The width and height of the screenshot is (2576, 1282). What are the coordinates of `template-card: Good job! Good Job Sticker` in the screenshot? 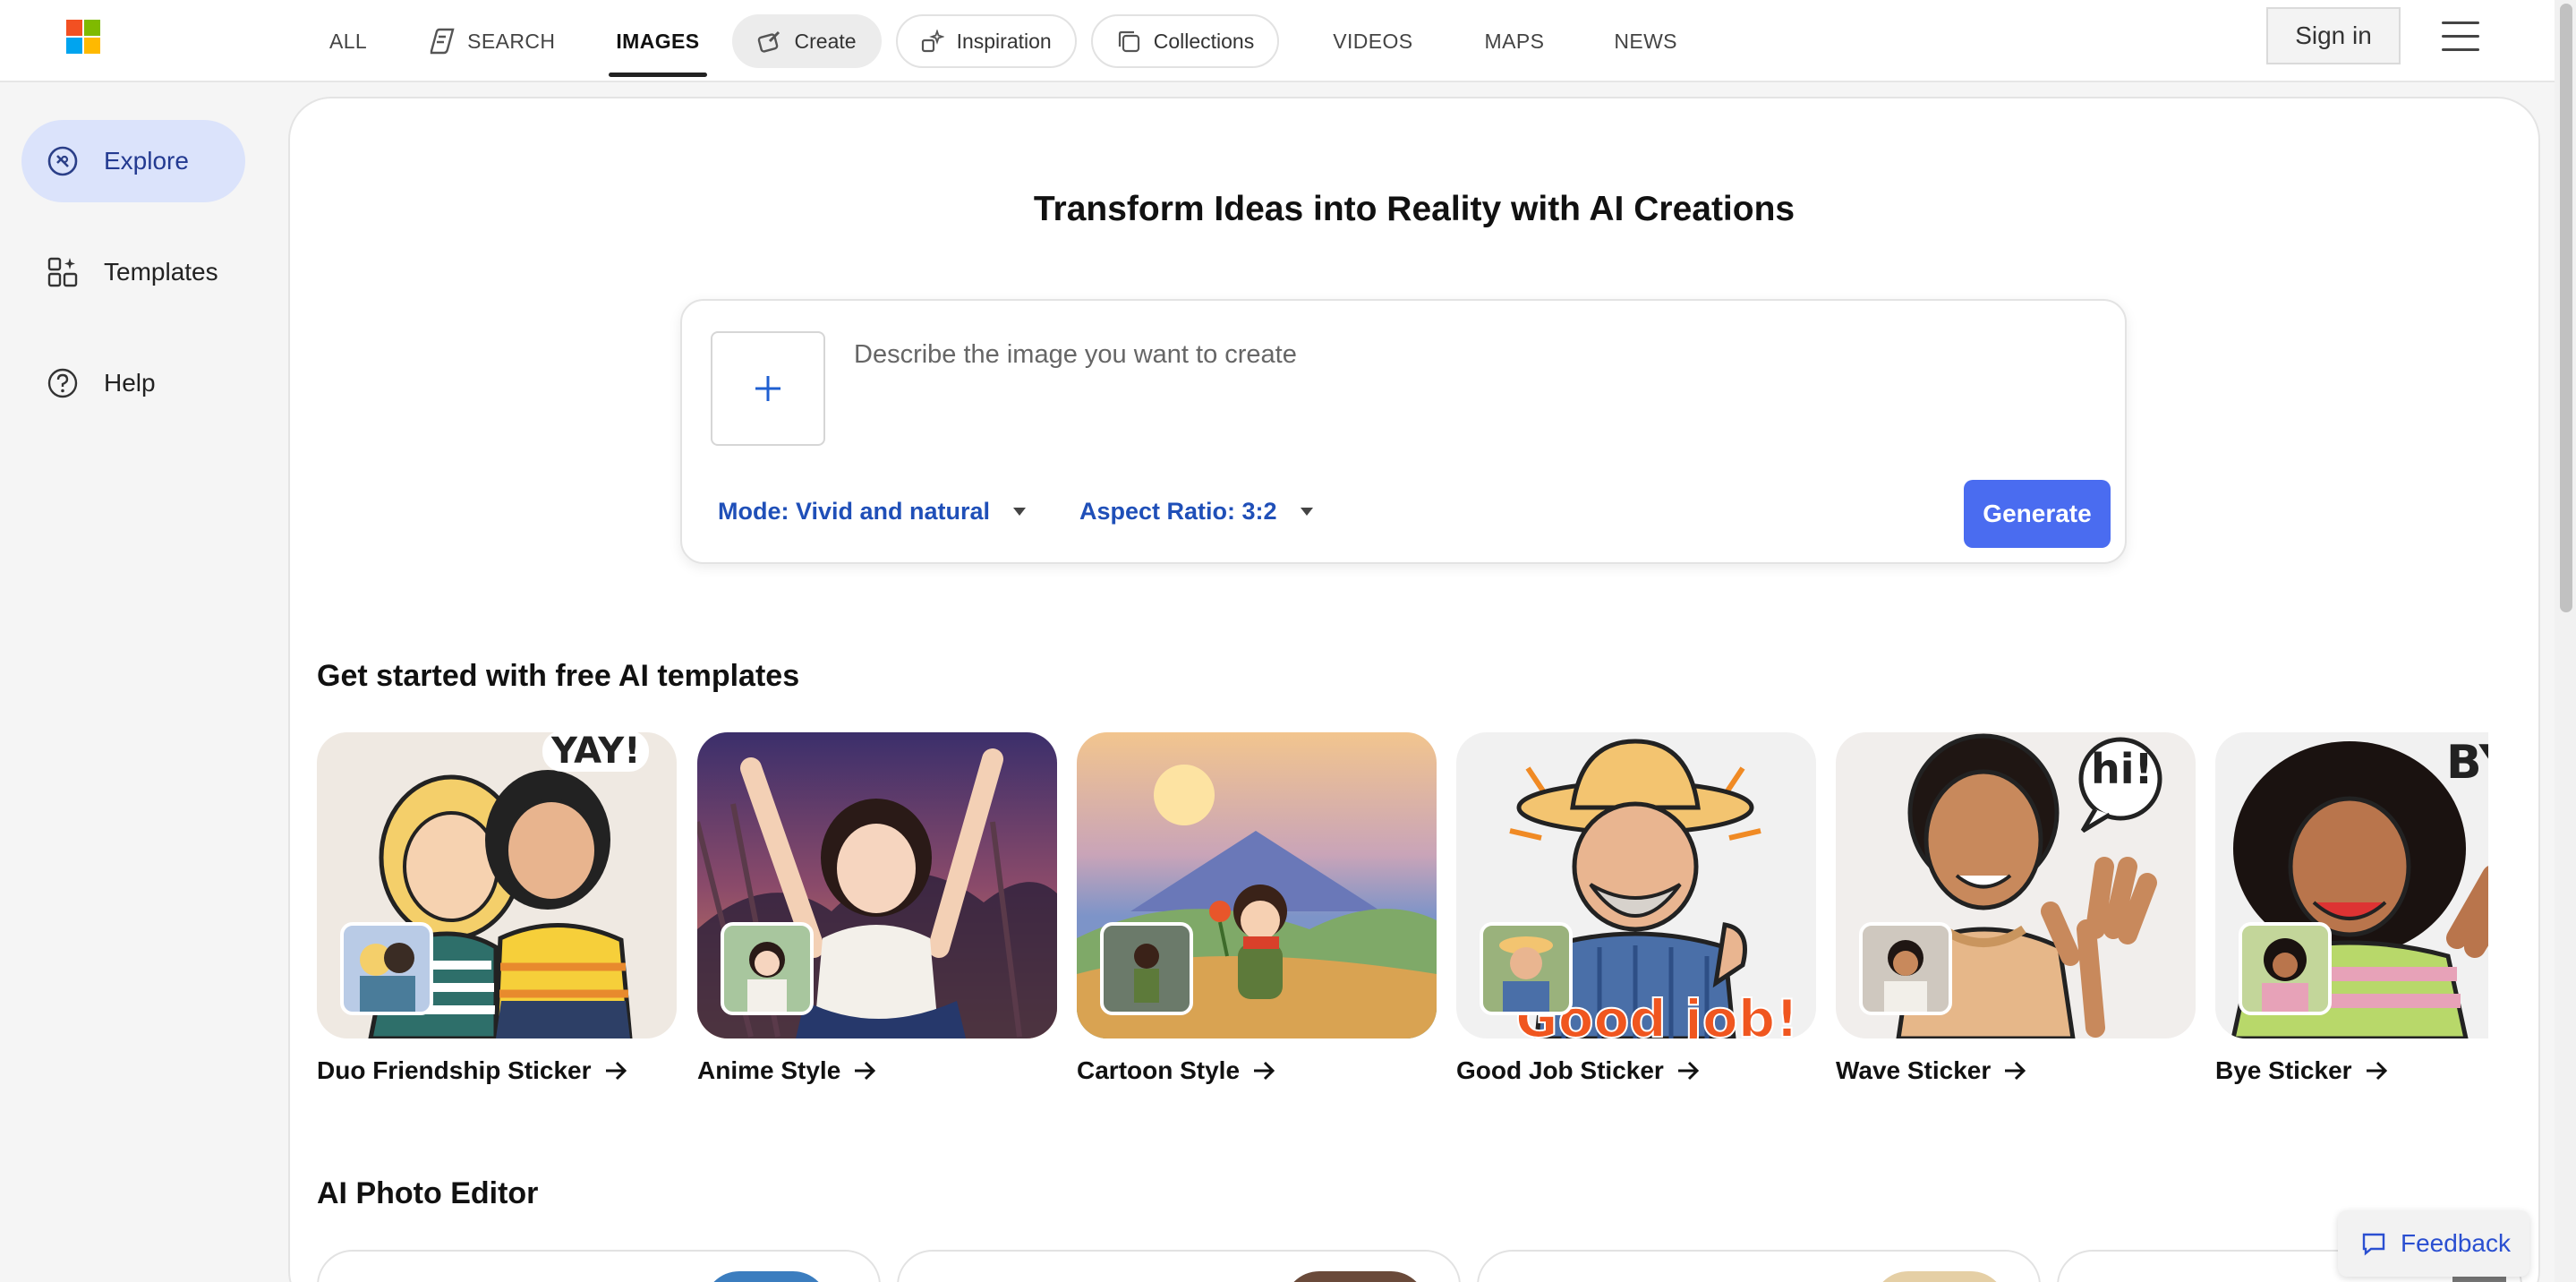 It's located at (1636, 908).